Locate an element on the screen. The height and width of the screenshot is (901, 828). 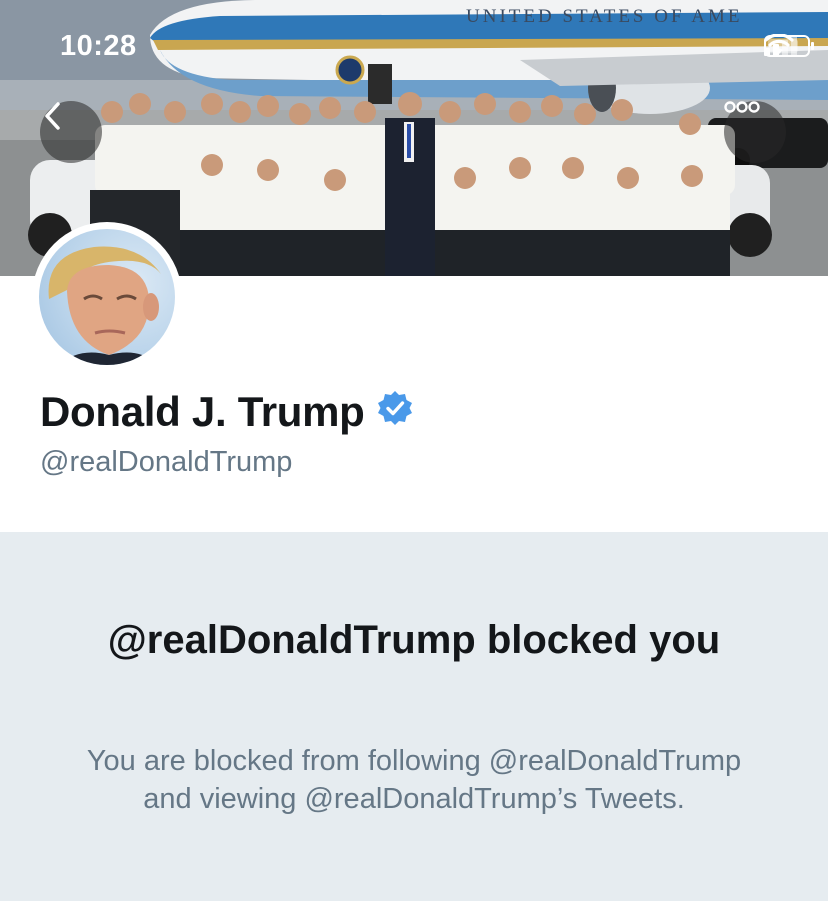
verified-badge-icon is located at coordinates (395, 412).